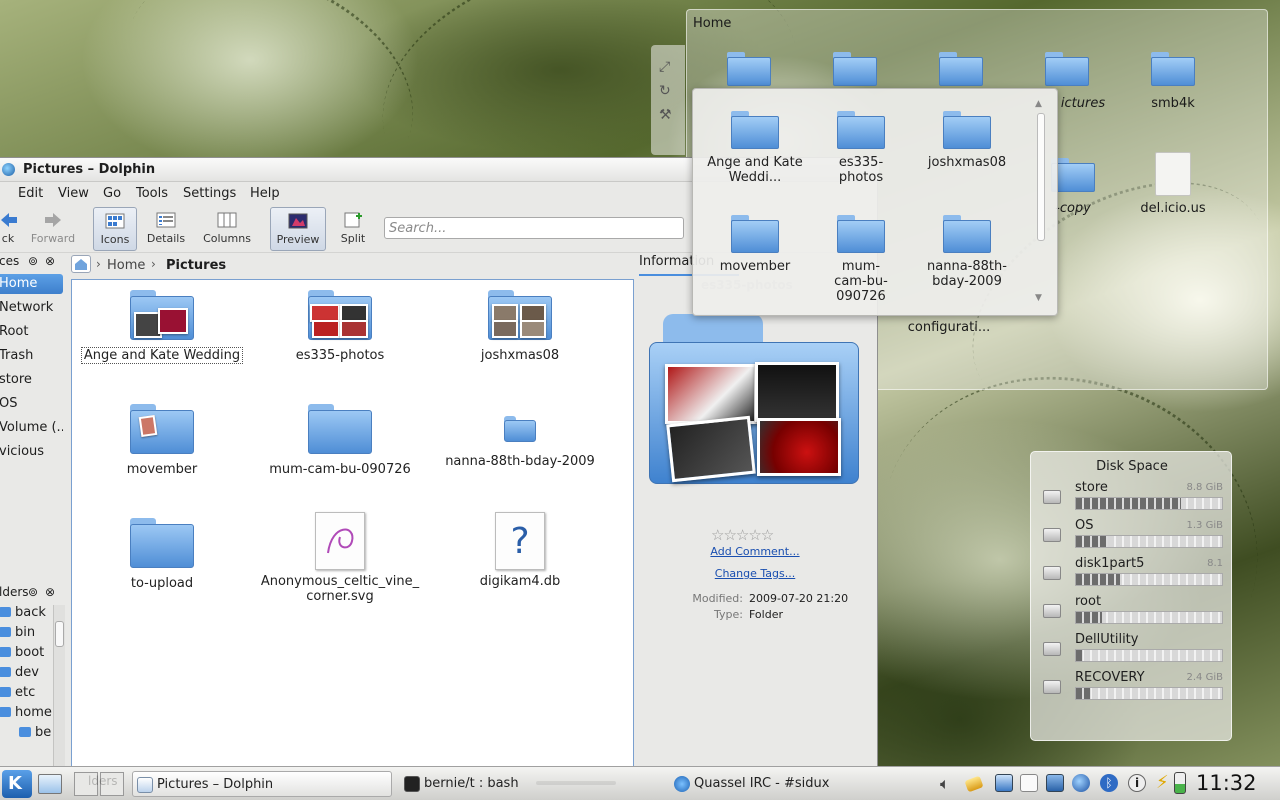 The height and width of the screenshot is (800, 1280). Describe the element at coordinates (26, 635) in the screenshot. I see `folder-tree-item: bin` at that location.